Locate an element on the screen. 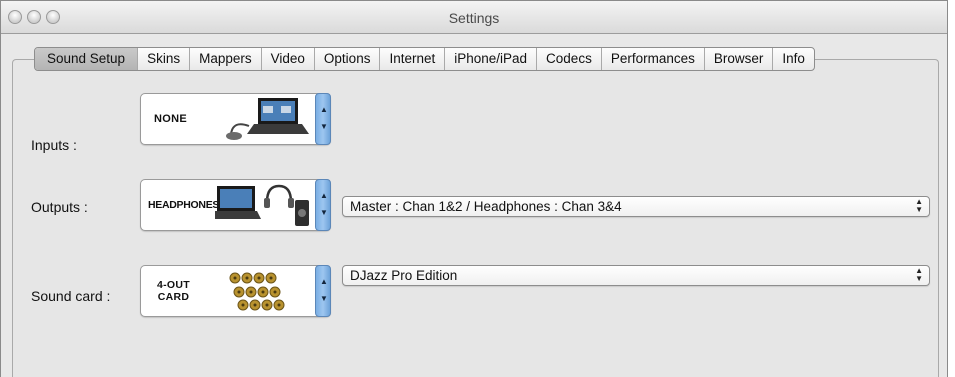 This screenshot has width=955, height=377. inputs-stepper: ▲ ▼ is located at coordinates (323, 119).